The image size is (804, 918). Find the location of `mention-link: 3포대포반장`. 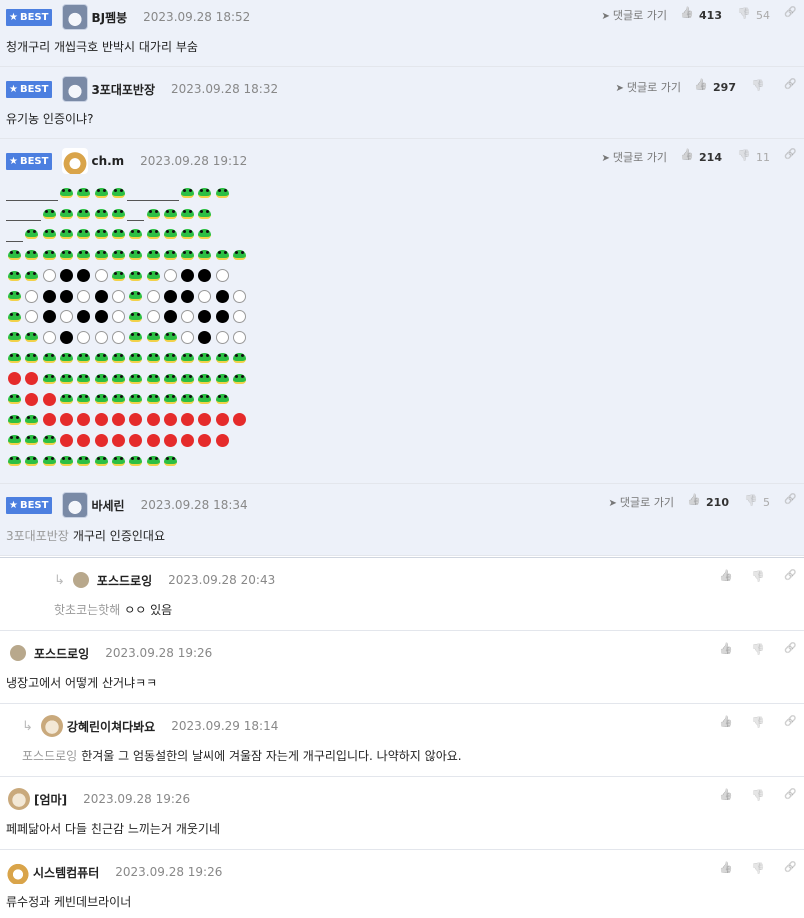

mention-link: 3포대포반장 is located at coordinates (37, 536).